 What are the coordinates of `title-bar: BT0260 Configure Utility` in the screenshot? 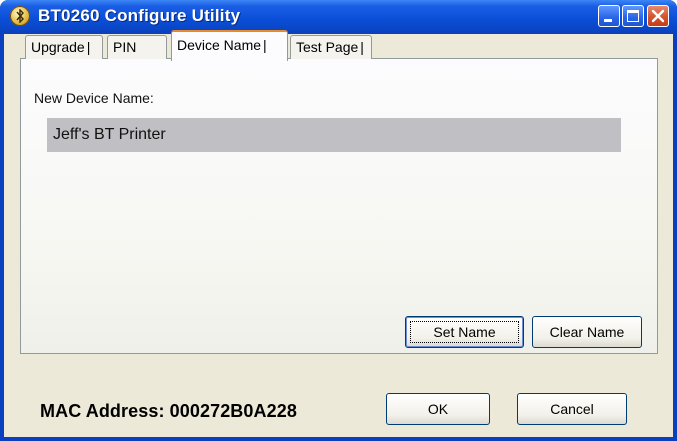 It's located at (338, 17).